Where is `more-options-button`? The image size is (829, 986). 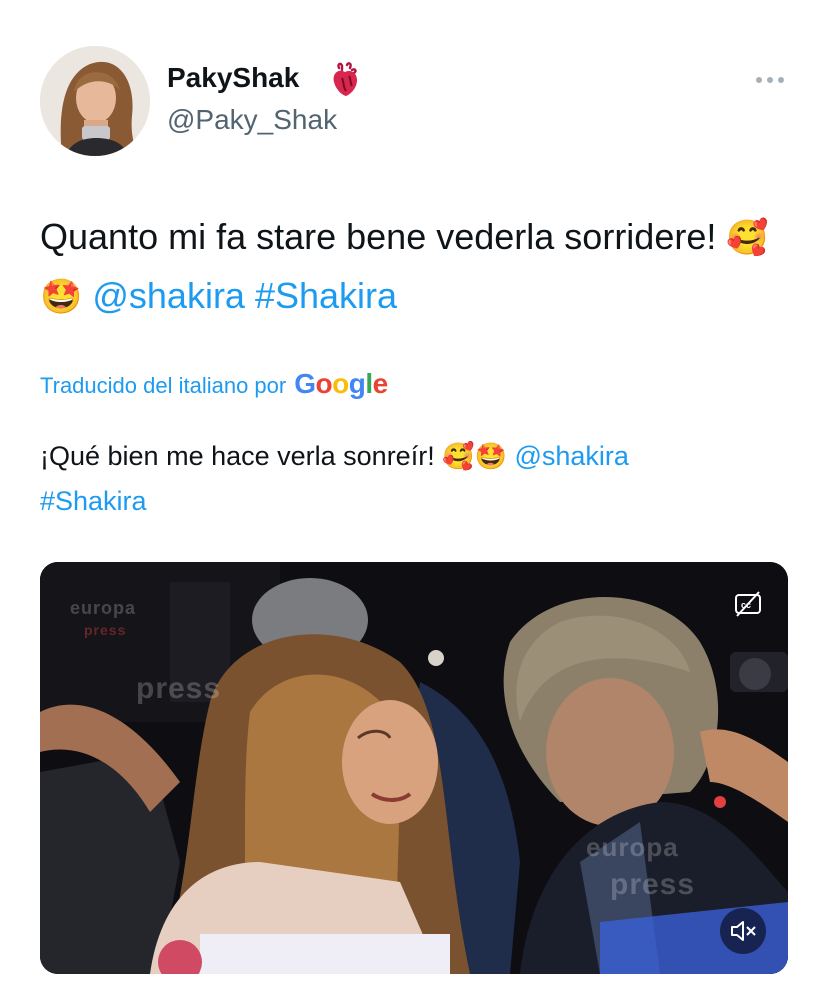
more-options-button is located at coordinates (770, 80).